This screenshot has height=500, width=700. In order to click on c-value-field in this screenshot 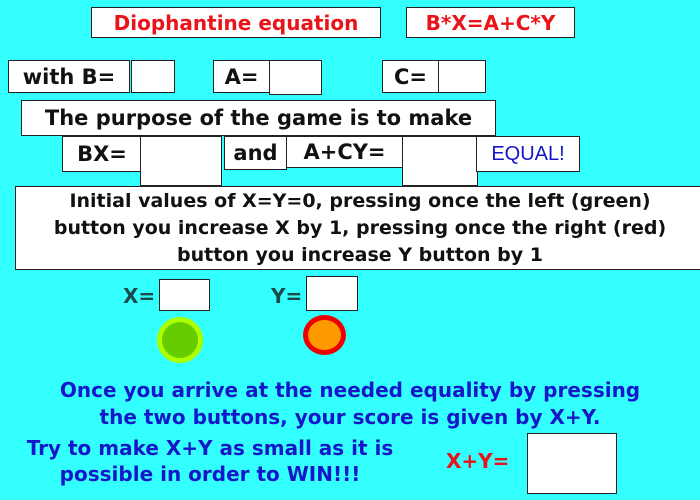, I will do `click(462, 76)`.